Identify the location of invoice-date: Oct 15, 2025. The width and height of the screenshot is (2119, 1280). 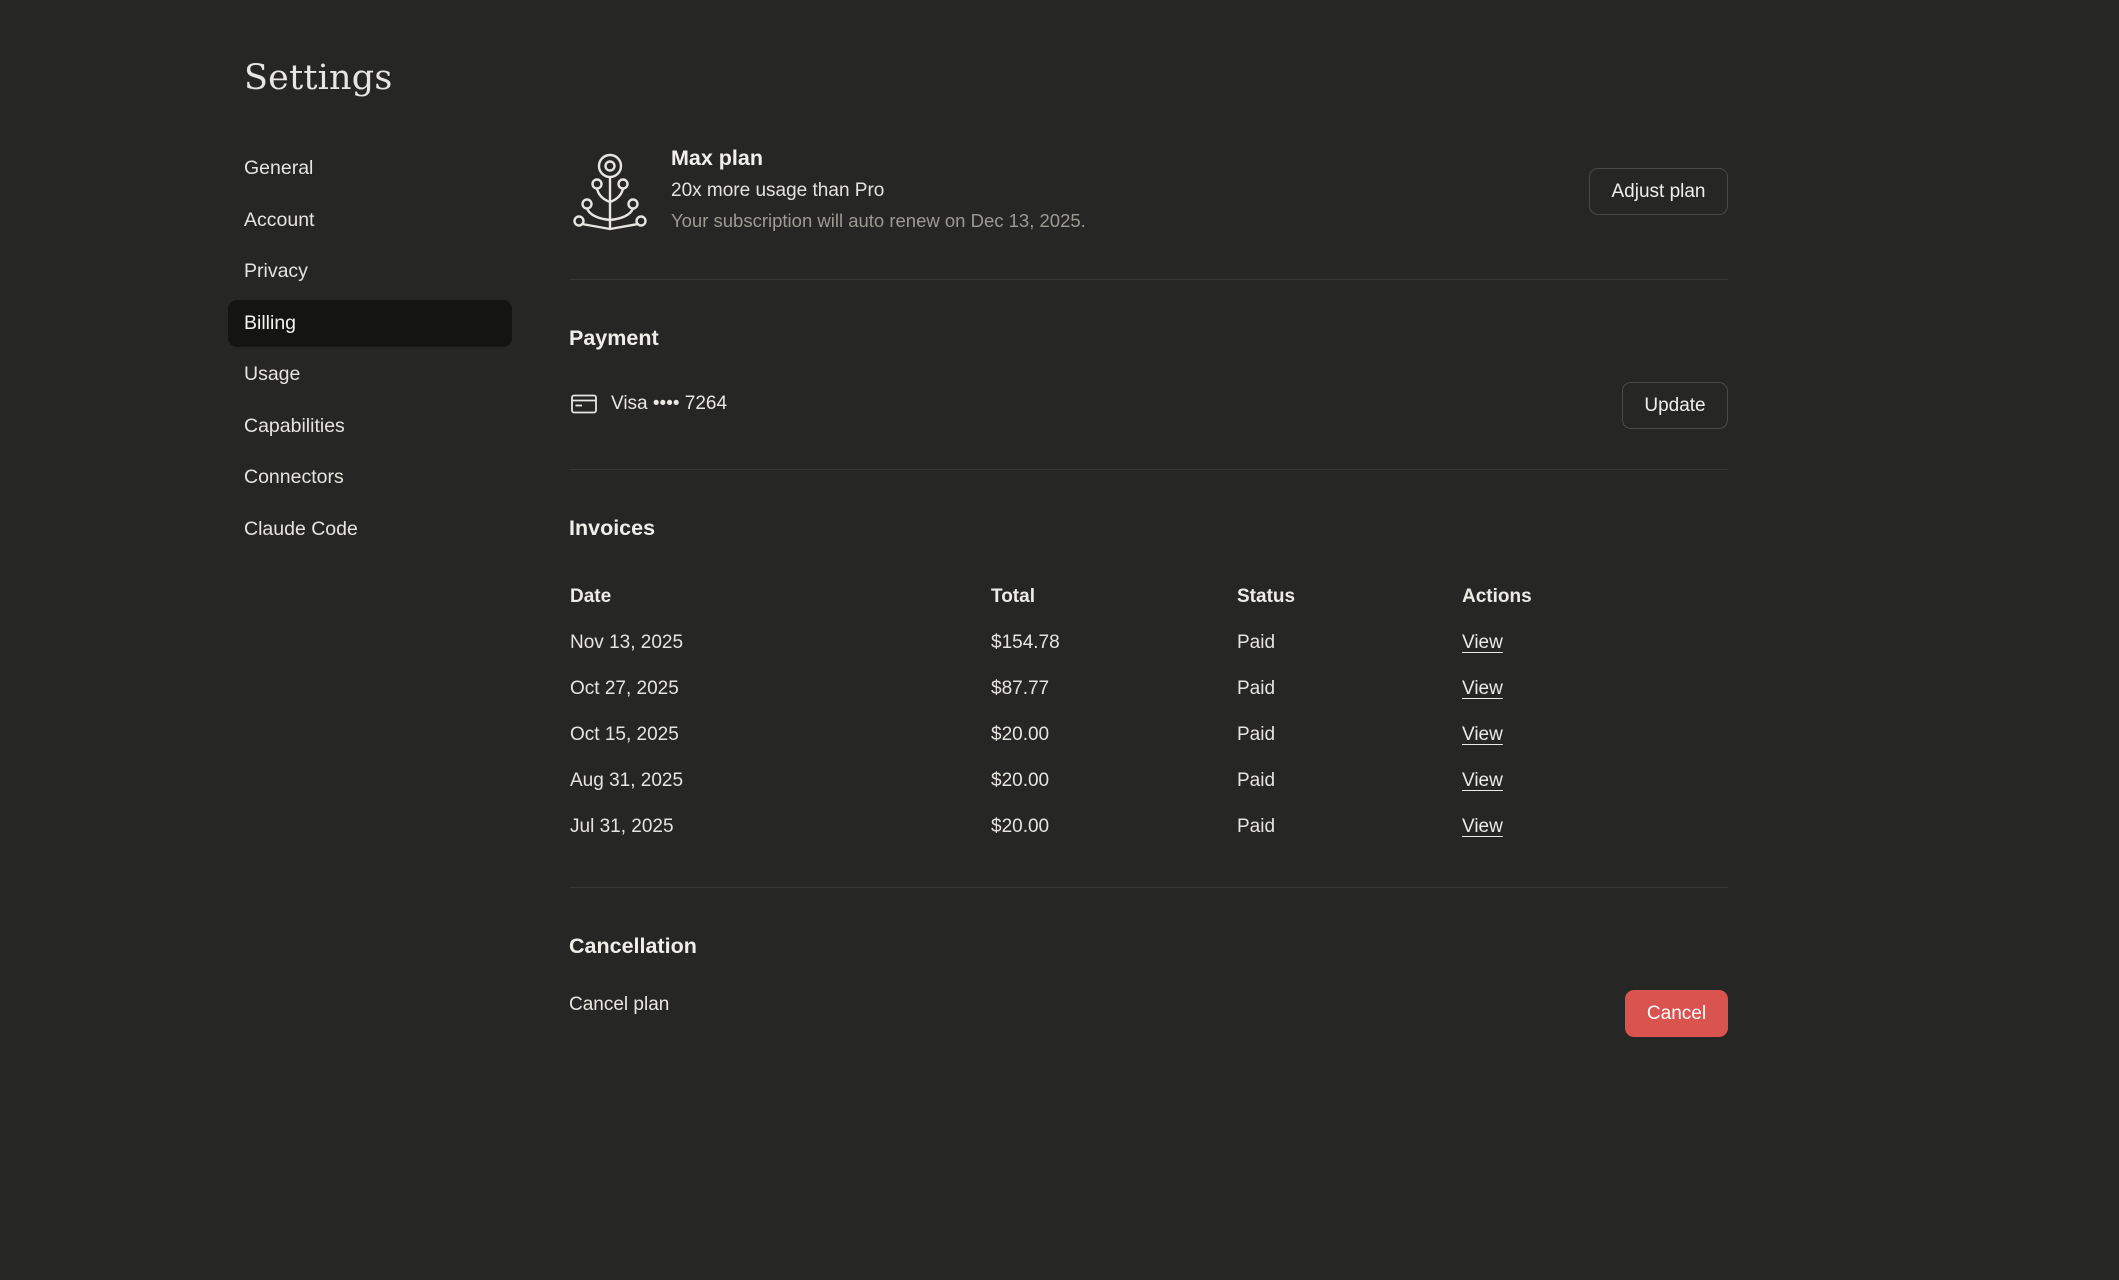
(624, 734).